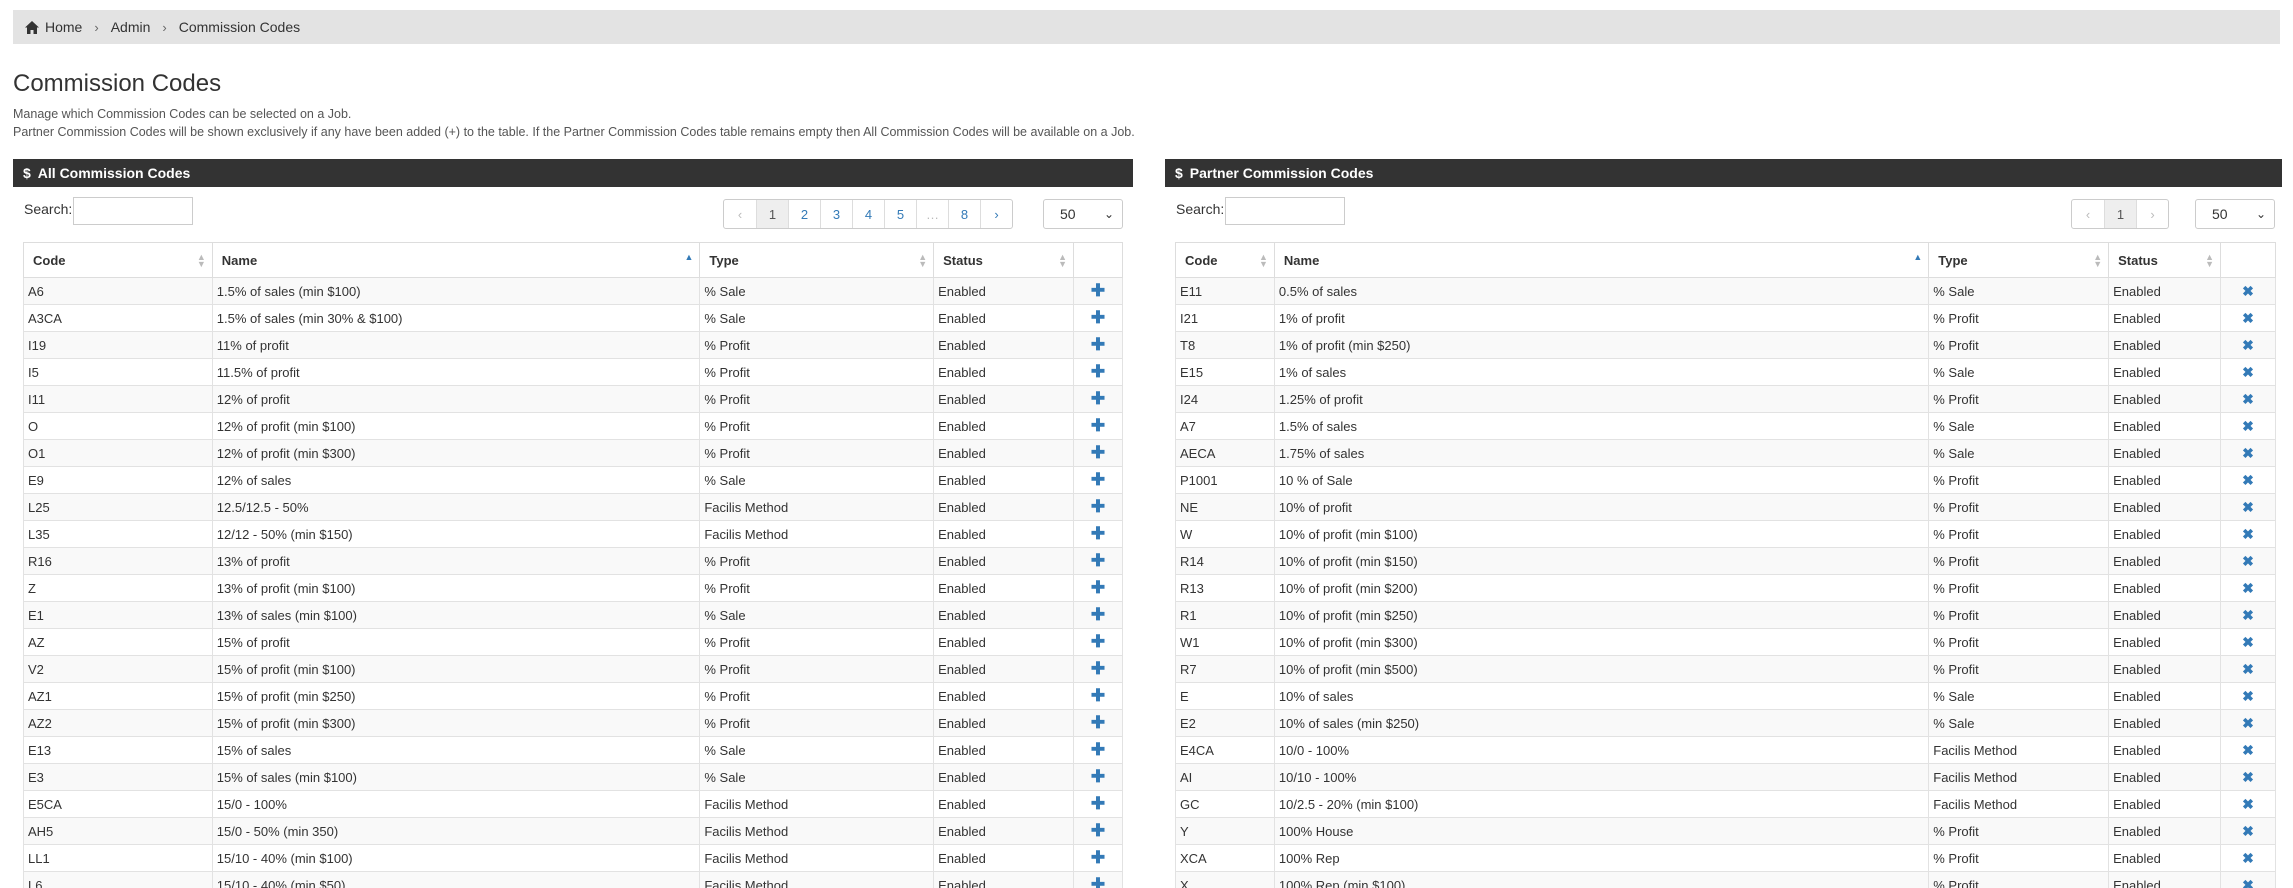 The width and height of the screenshot is (2293, 888). Describe the element at coordinates (2019, 345) in the screenshot. I see `cell-type: % Profit` at that location.